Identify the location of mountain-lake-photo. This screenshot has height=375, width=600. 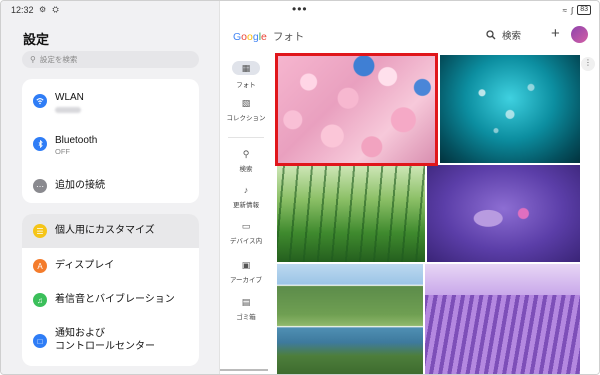
(350, 319).